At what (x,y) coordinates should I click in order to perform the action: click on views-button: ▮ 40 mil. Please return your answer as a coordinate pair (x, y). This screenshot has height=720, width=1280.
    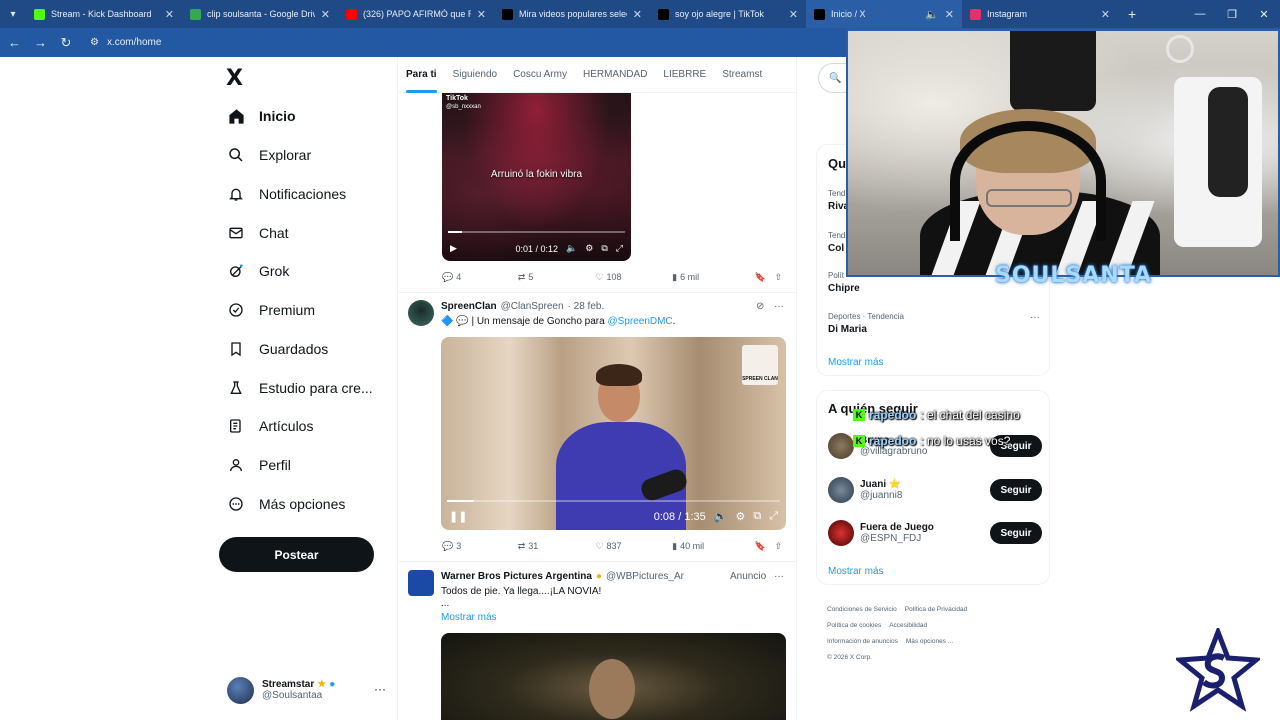
    Looking at the image, I should click on (713, 546).